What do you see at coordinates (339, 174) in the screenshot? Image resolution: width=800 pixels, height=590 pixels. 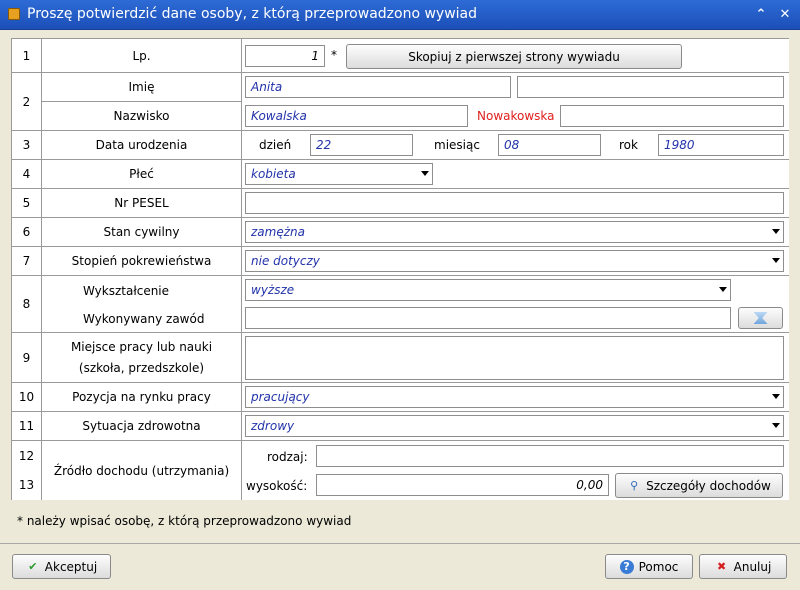 I see `sex-select: kobieta` at bounding box center [339, 174].